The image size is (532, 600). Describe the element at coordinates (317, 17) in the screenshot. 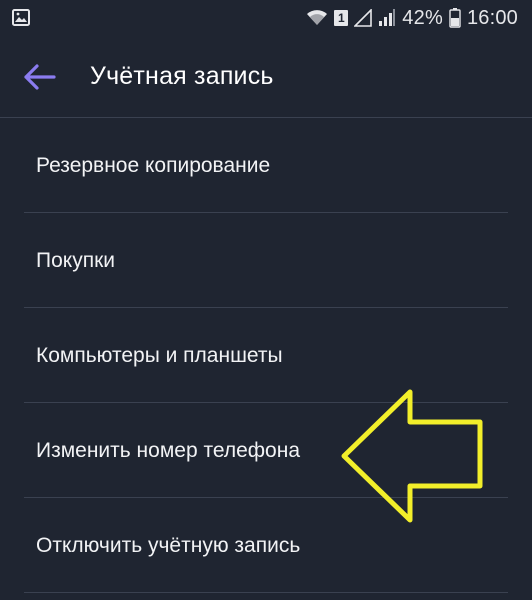

I see `wifi-icon` at that location.